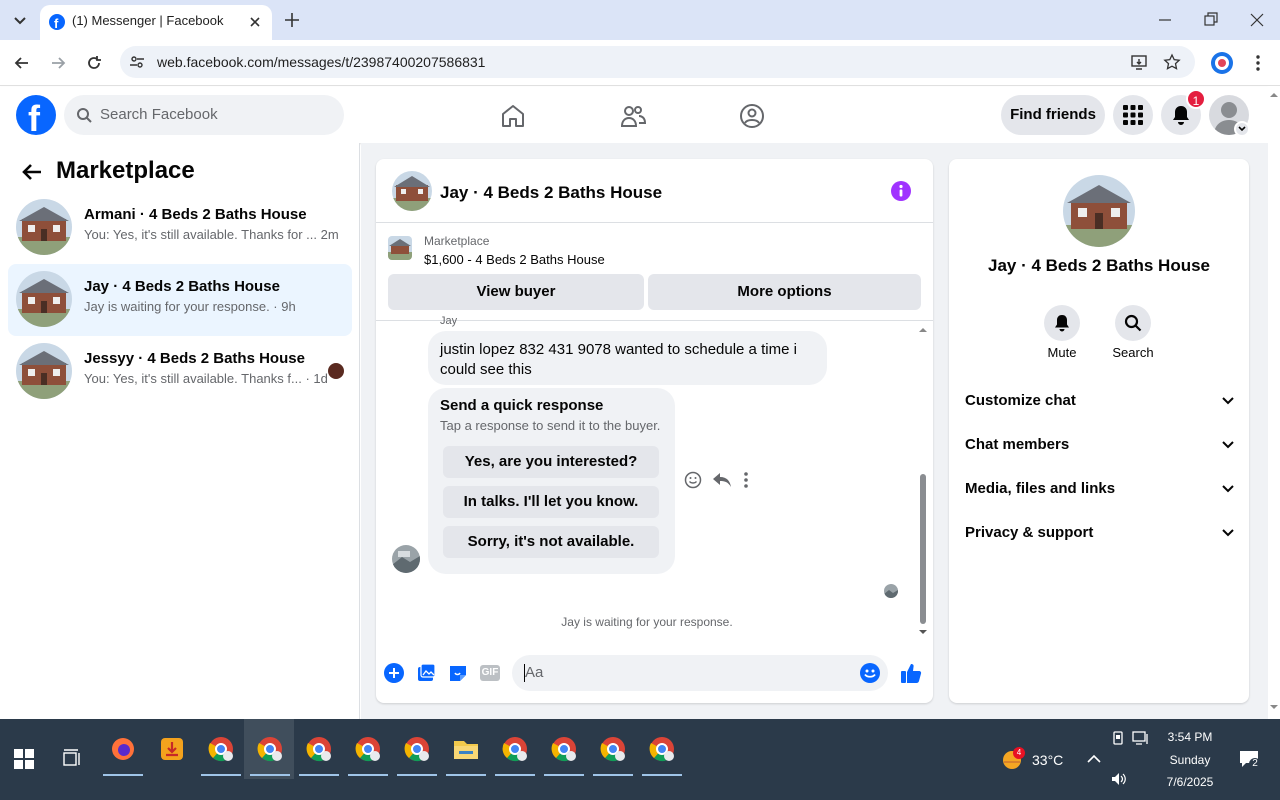  I want to click on privacy-support-row: Privacy & support, so click(1100, 533).